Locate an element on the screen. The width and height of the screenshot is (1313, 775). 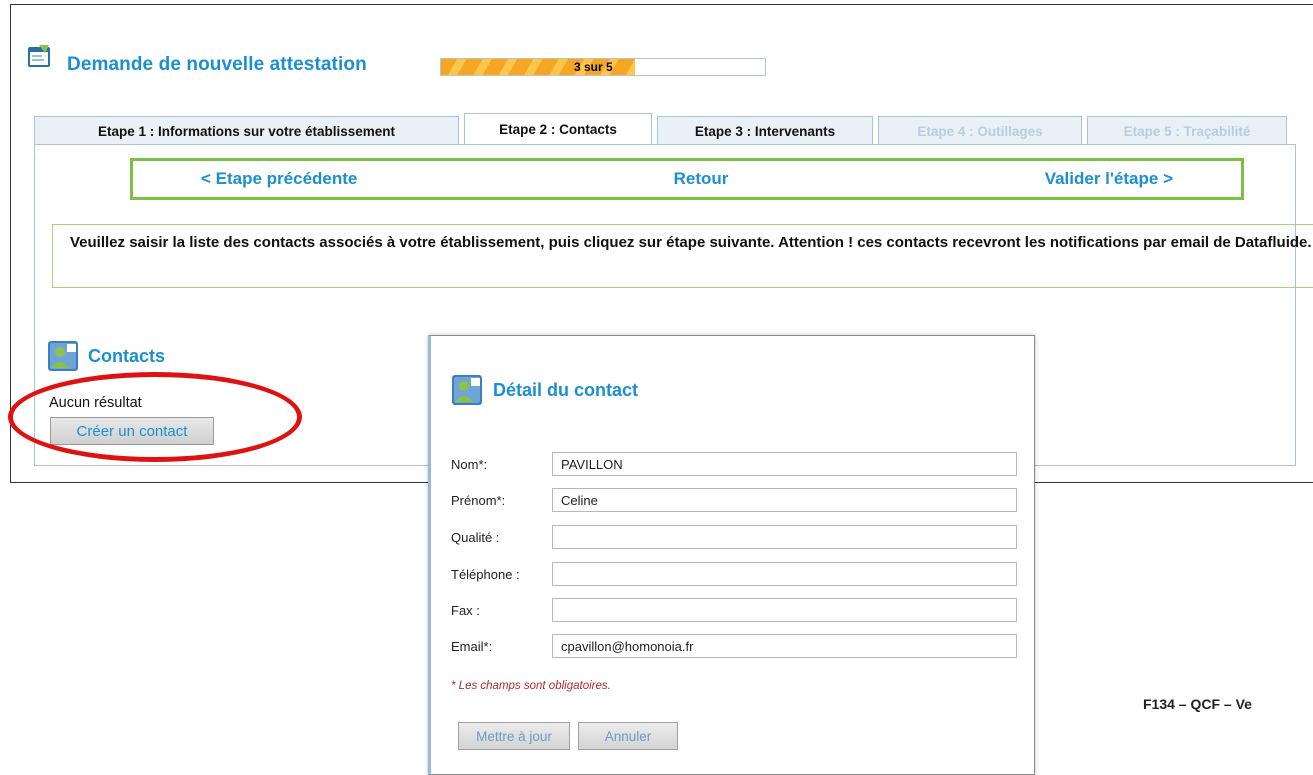
prenom-field is located at coordinates (784, 500).